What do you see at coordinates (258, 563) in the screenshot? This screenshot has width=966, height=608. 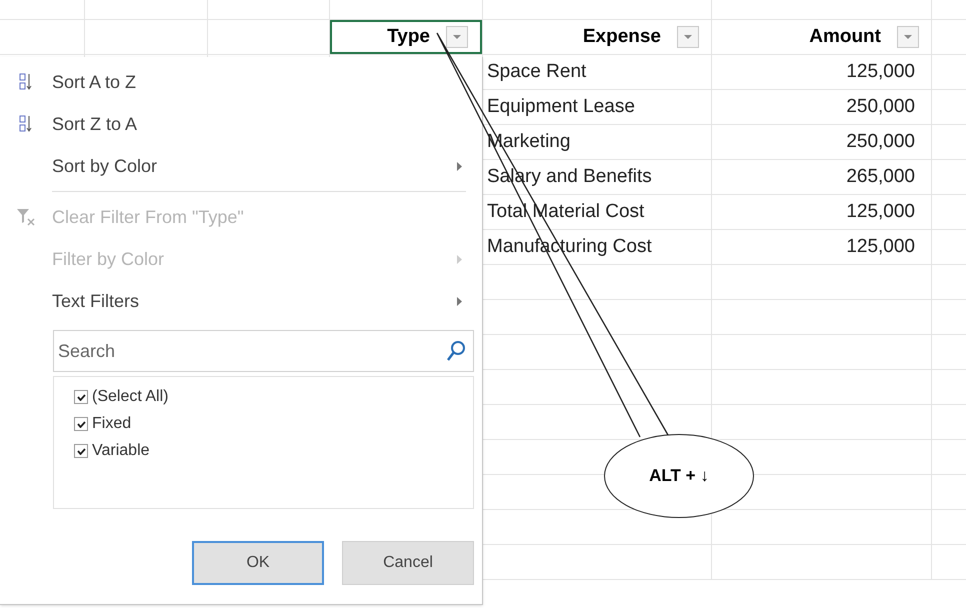 I see `dialog-button: OK` at bounding box center [258, 563].